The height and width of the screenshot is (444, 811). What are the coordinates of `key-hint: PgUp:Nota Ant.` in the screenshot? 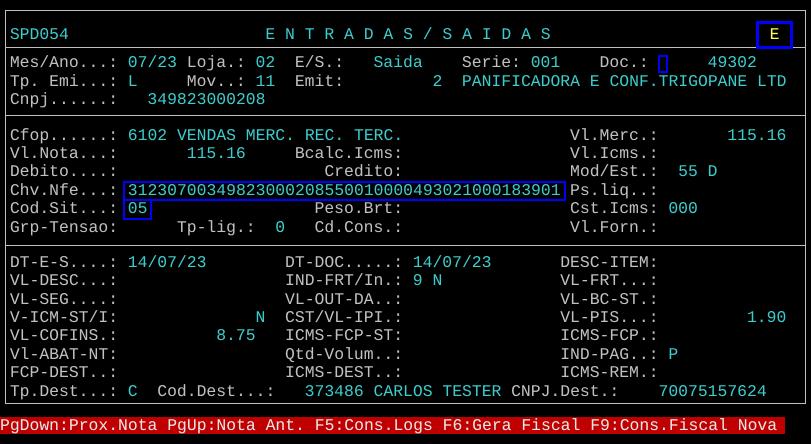 It's located at (236, 425).